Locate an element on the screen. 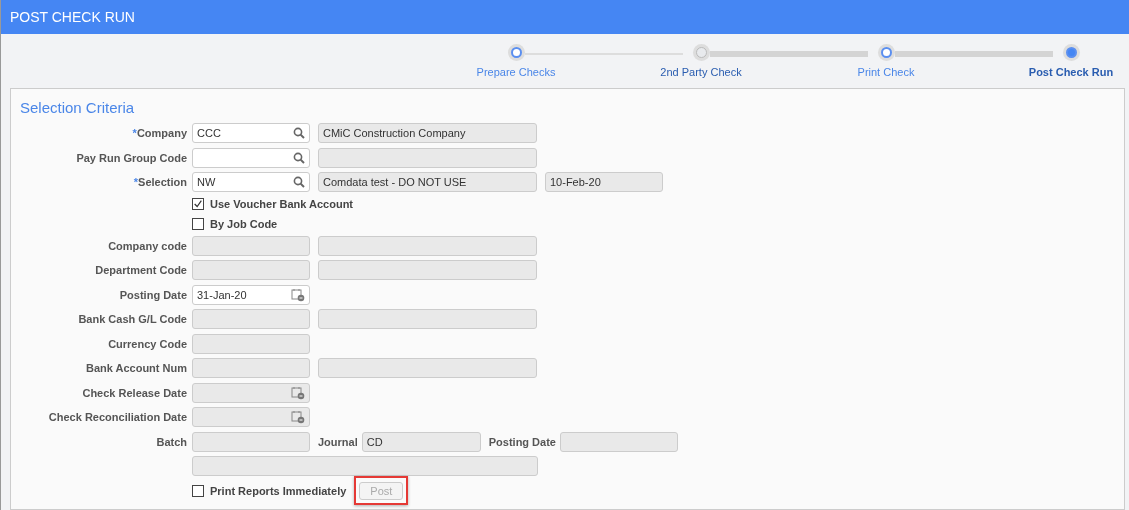 Image resolution: width=1129 pixels, height=510 pixels. field-label: Check Release Date is located at coordinates (134, 392).